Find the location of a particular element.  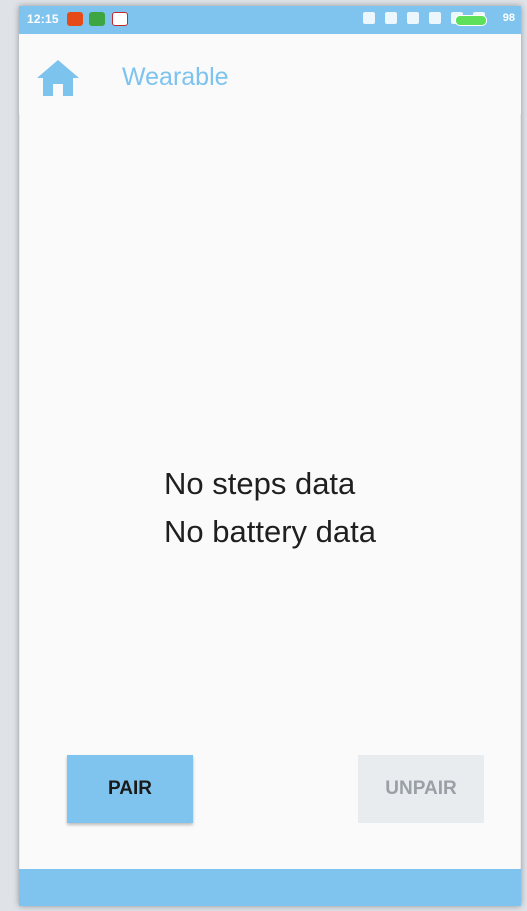

battery-status: No battery data is located at coordinates (270, 531).